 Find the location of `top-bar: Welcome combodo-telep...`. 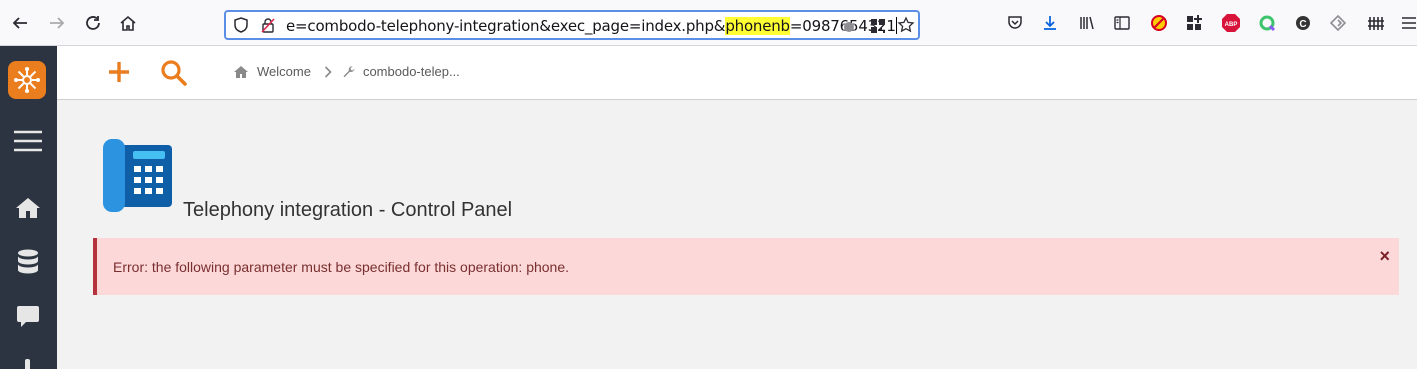

top-bar: Welcome combodo-telep... is located at coordinates (737, 73).